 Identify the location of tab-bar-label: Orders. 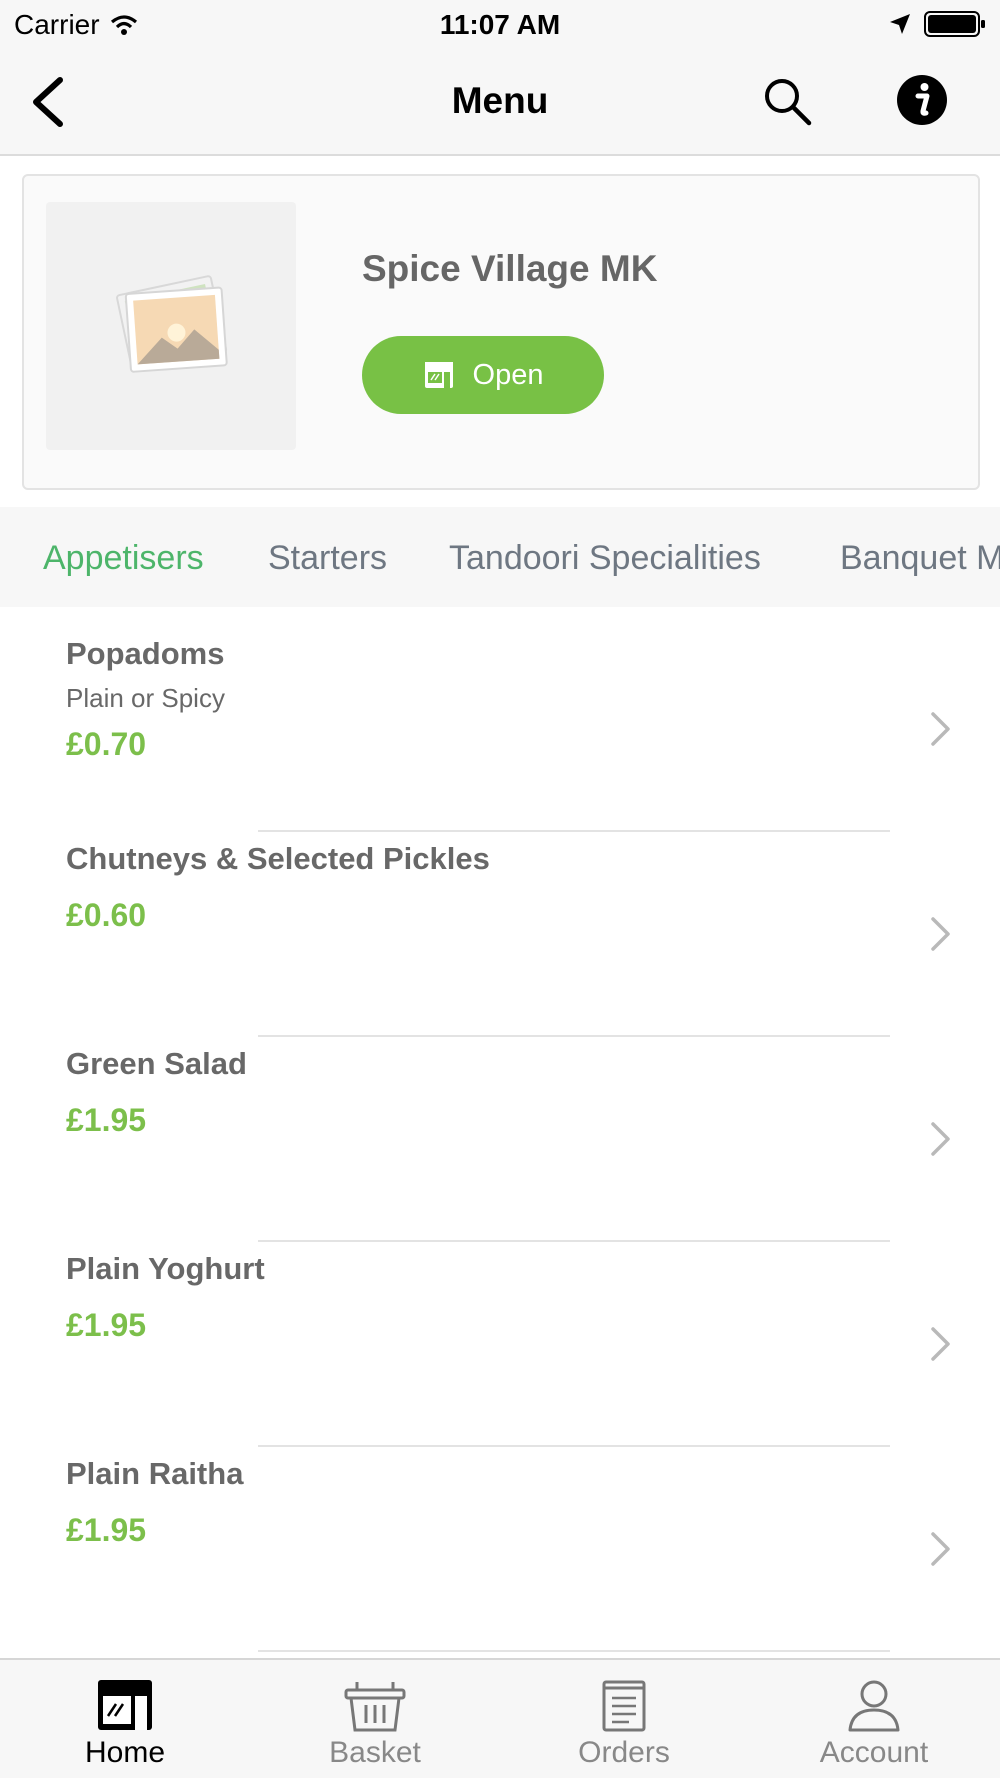
(624, 1752).